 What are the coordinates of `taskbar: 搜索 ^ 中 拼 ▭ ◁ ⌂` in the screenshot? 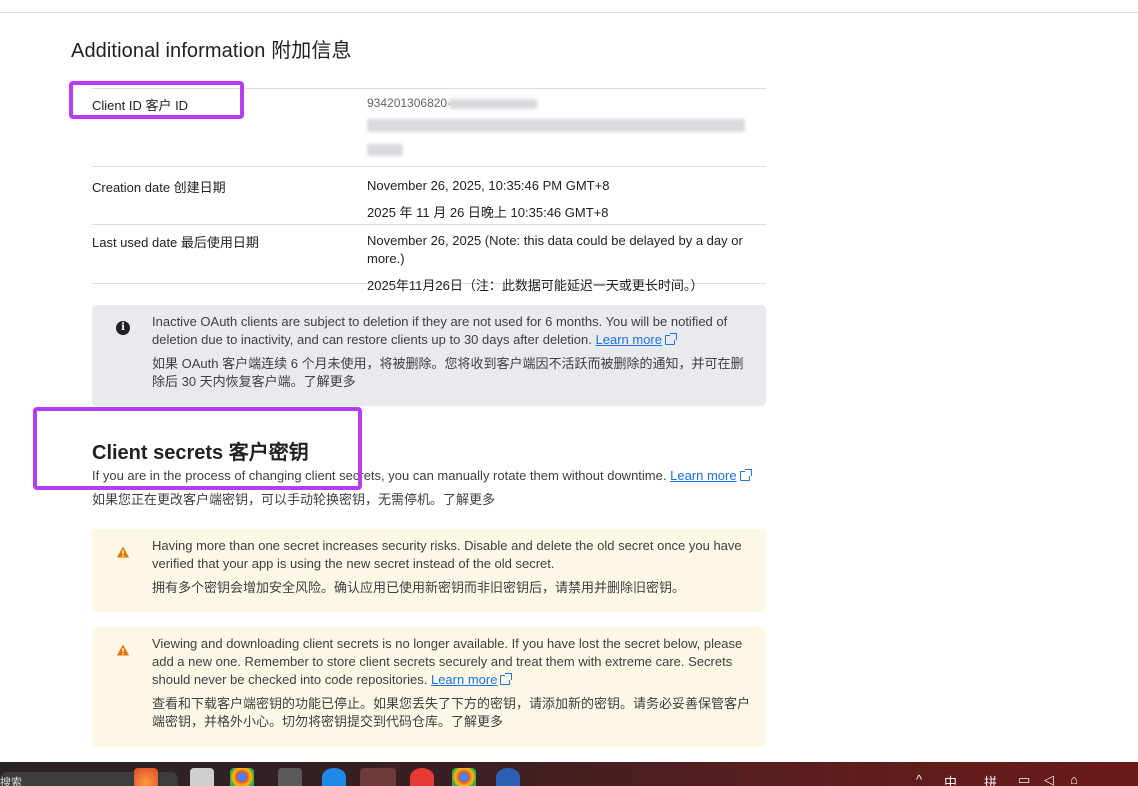 It's located at (569, 774).